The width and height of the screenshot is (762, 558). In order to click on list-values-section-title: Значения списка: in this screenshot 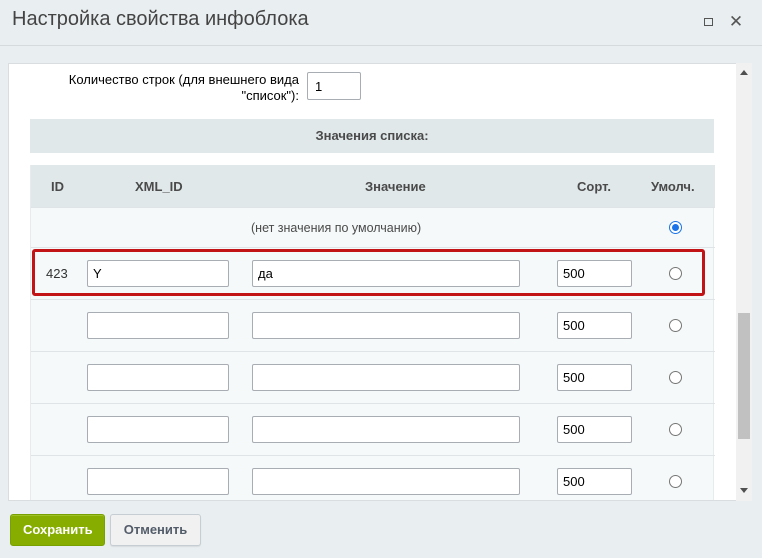, I will do `click(372, 136)`.